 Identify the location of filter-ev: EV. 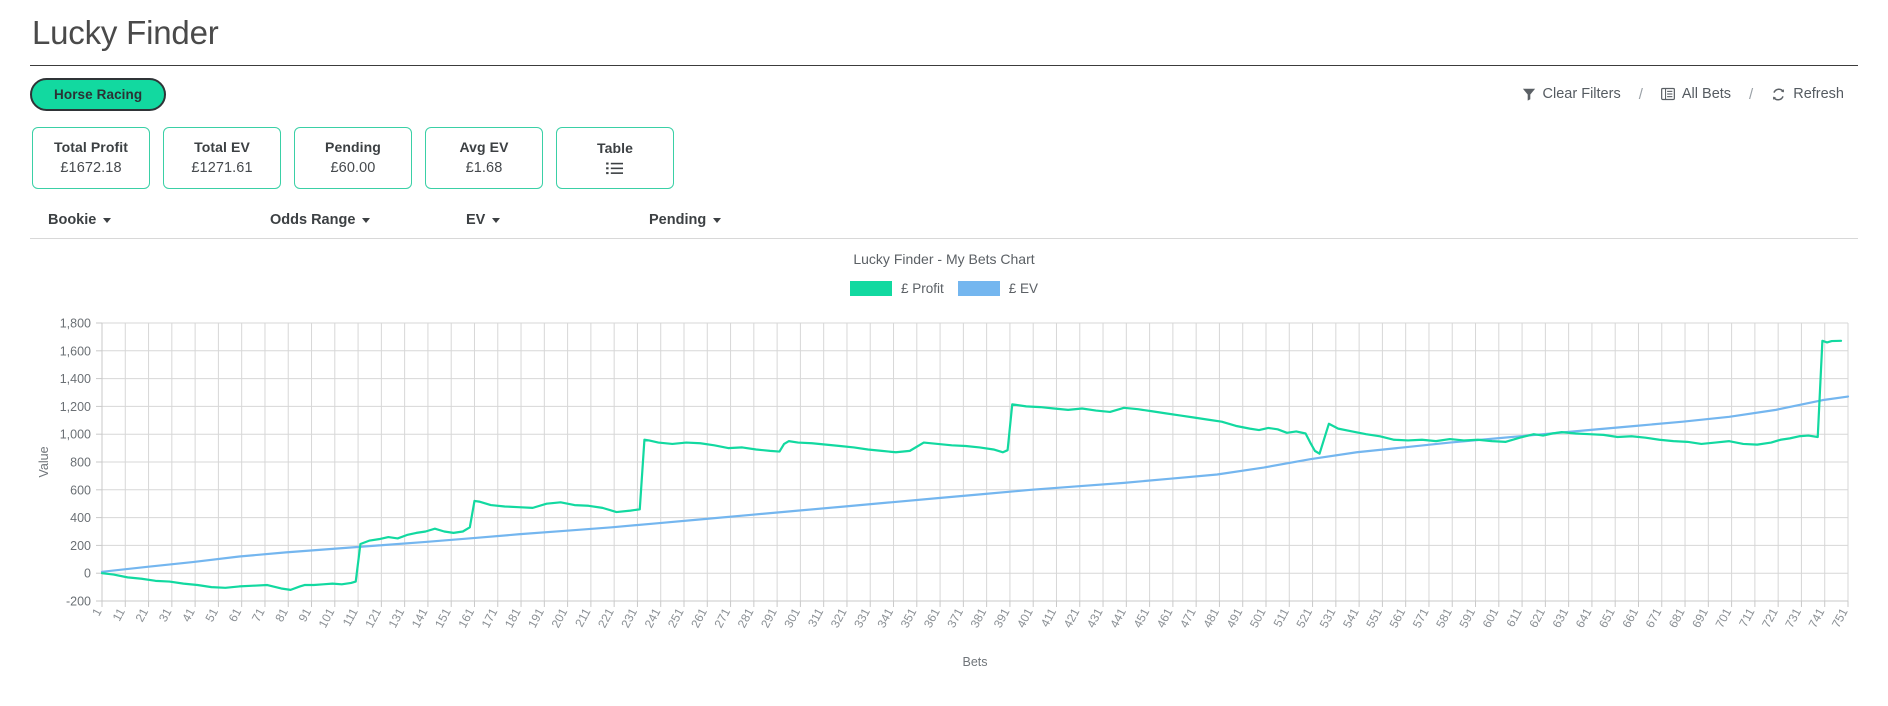
(557, 220).